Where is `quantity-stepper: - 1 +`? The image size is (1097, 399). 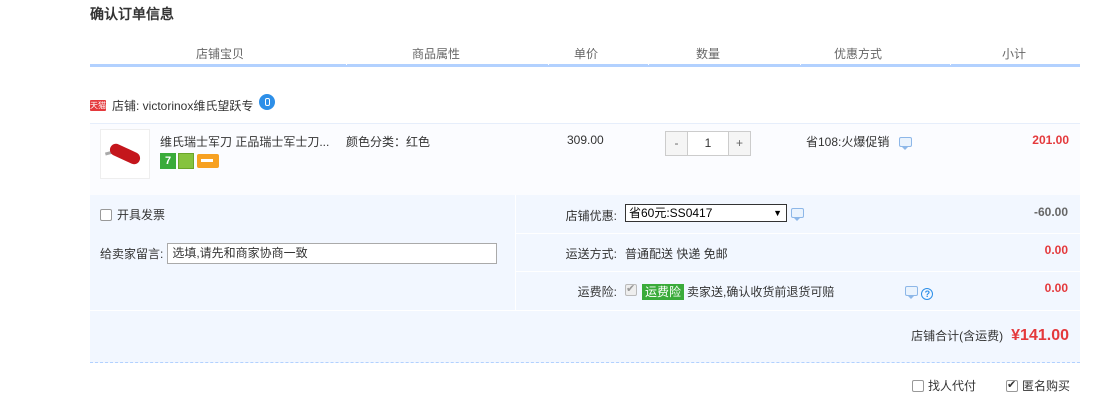 quantity-stepper: - 1 + is located at coordinates (708, 143).